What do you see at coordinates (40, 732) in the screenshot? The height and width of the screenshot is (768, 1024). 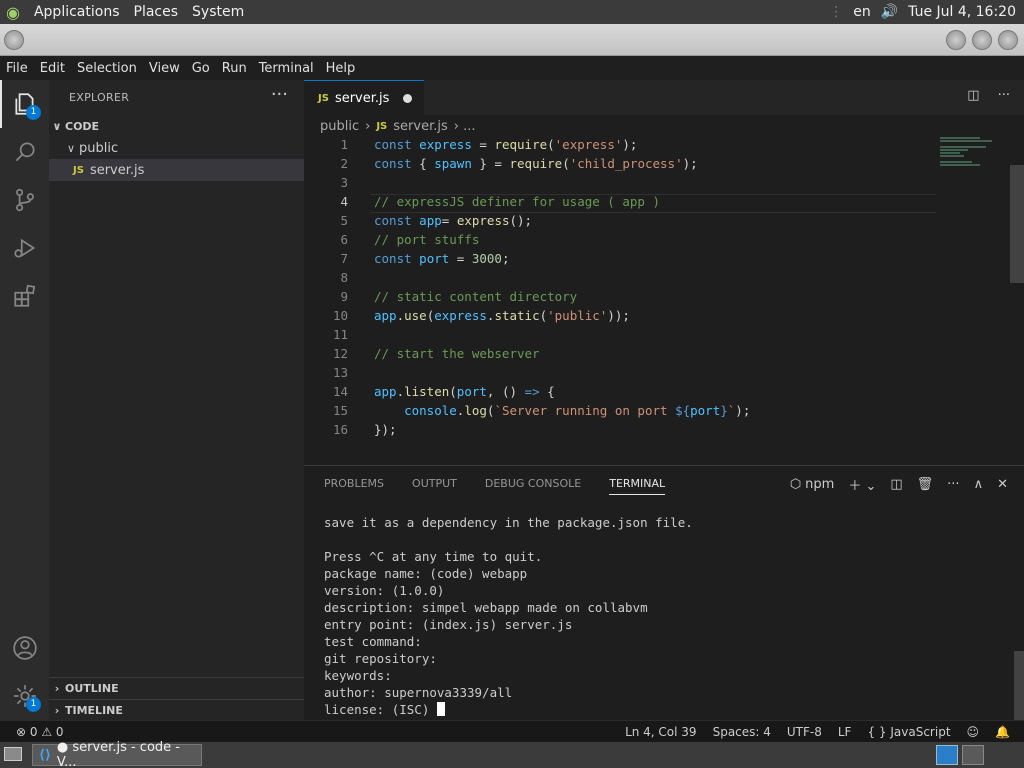 I see `problems-status: ⊗ 0 ⚠ 0` at bounding box center [40, 732].